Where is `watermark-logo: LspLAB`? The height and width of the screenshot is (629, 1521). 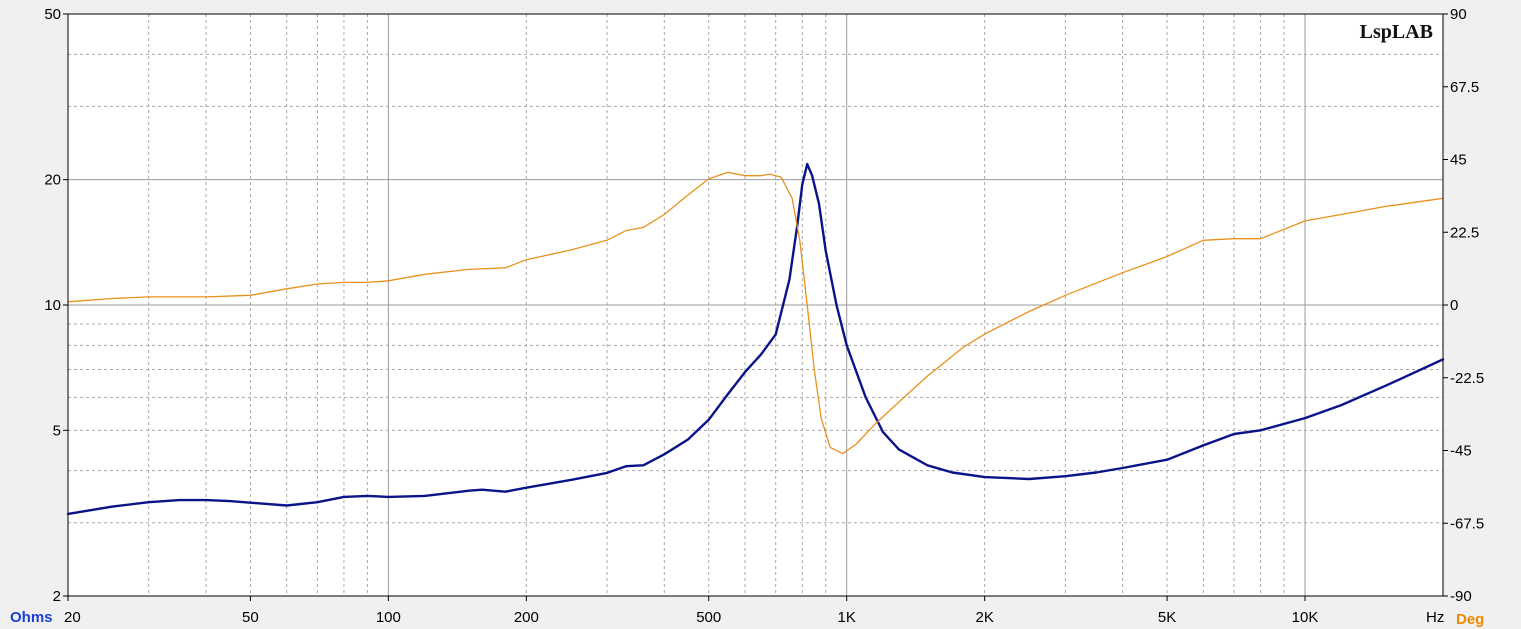
watermark-logo: LspLAB is located at coordinates (1396, 32).